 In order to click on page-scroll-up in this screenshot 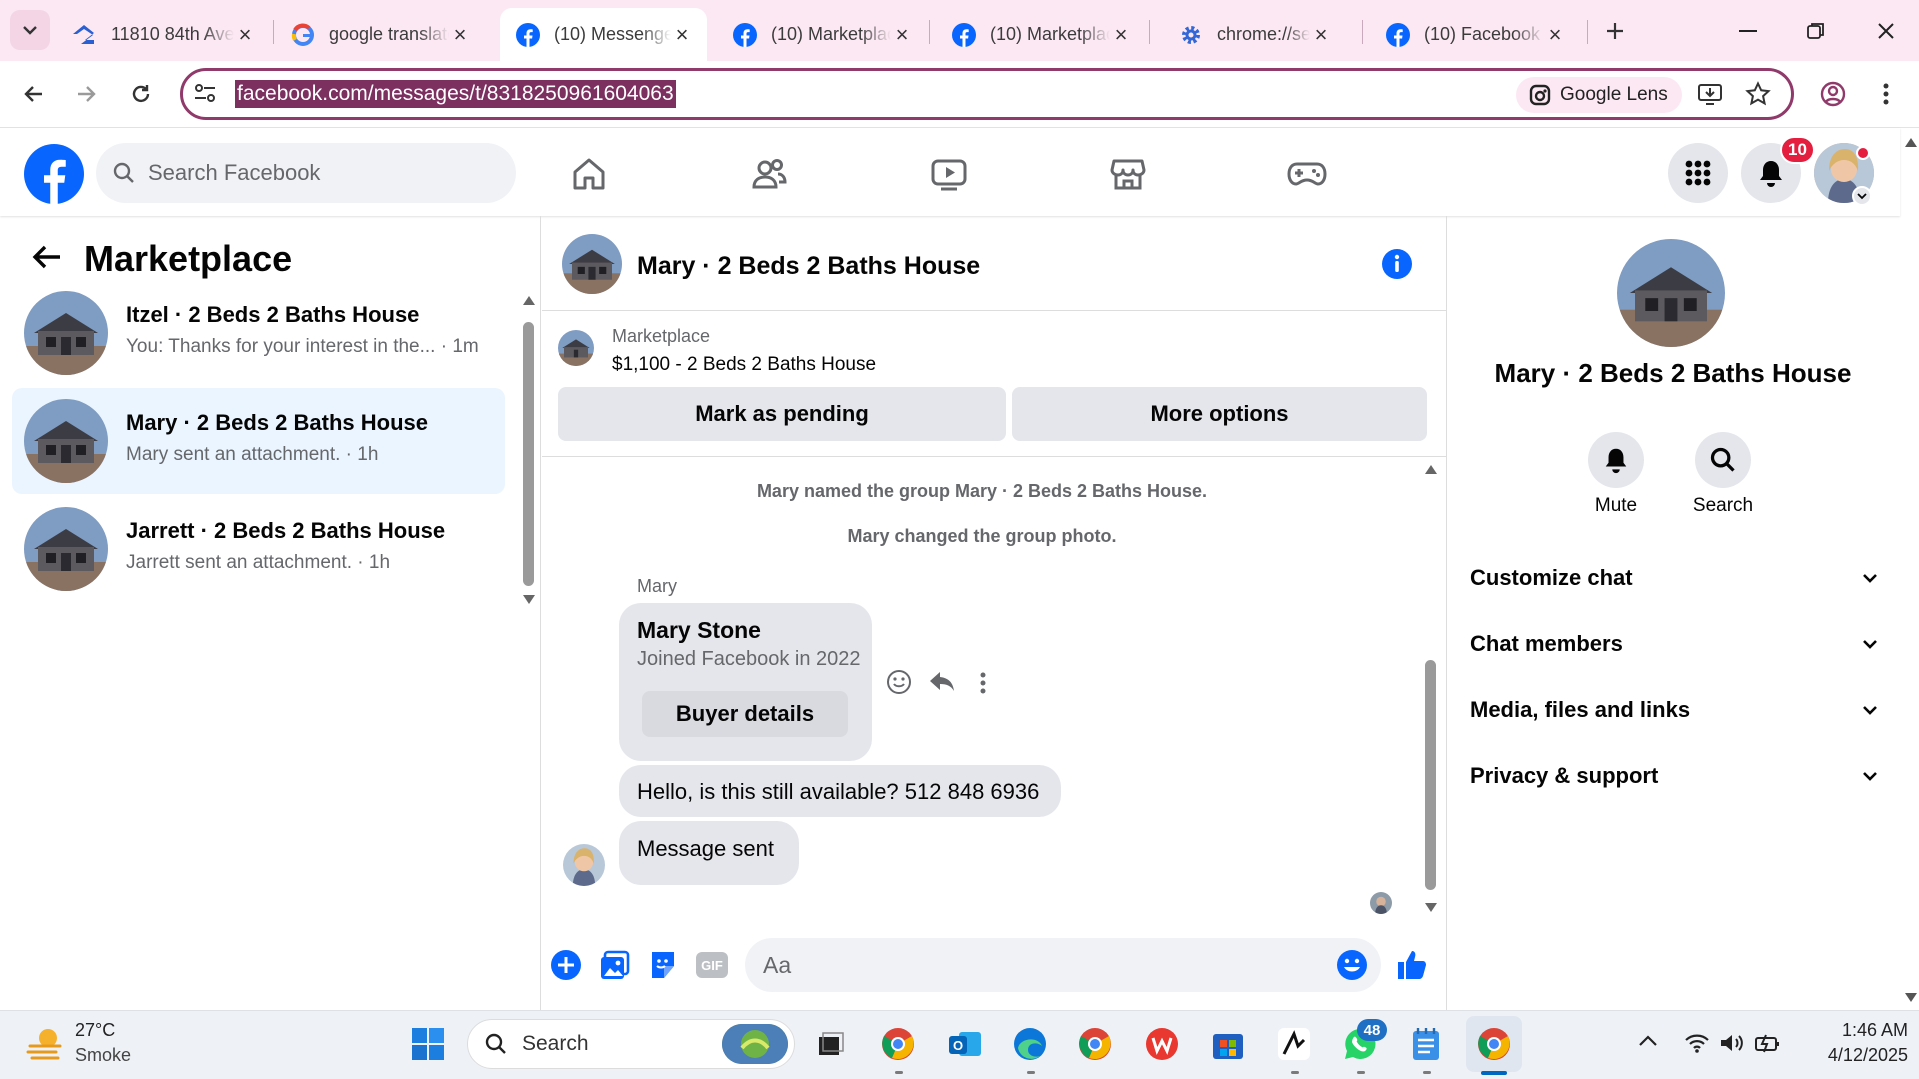, I will do `click(1911, 142)`.